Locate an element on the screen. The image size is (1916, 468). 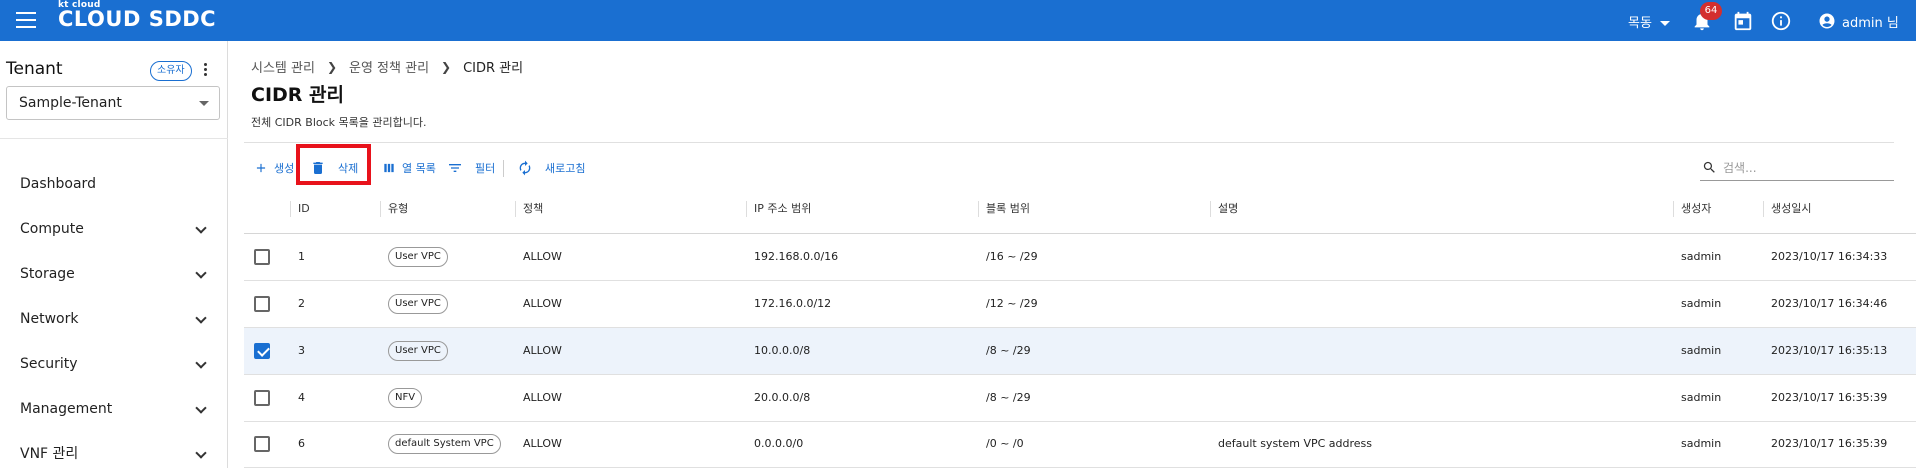
cell-ip-range: 192.168.0.0/16 is located at coordinates (796, 256).